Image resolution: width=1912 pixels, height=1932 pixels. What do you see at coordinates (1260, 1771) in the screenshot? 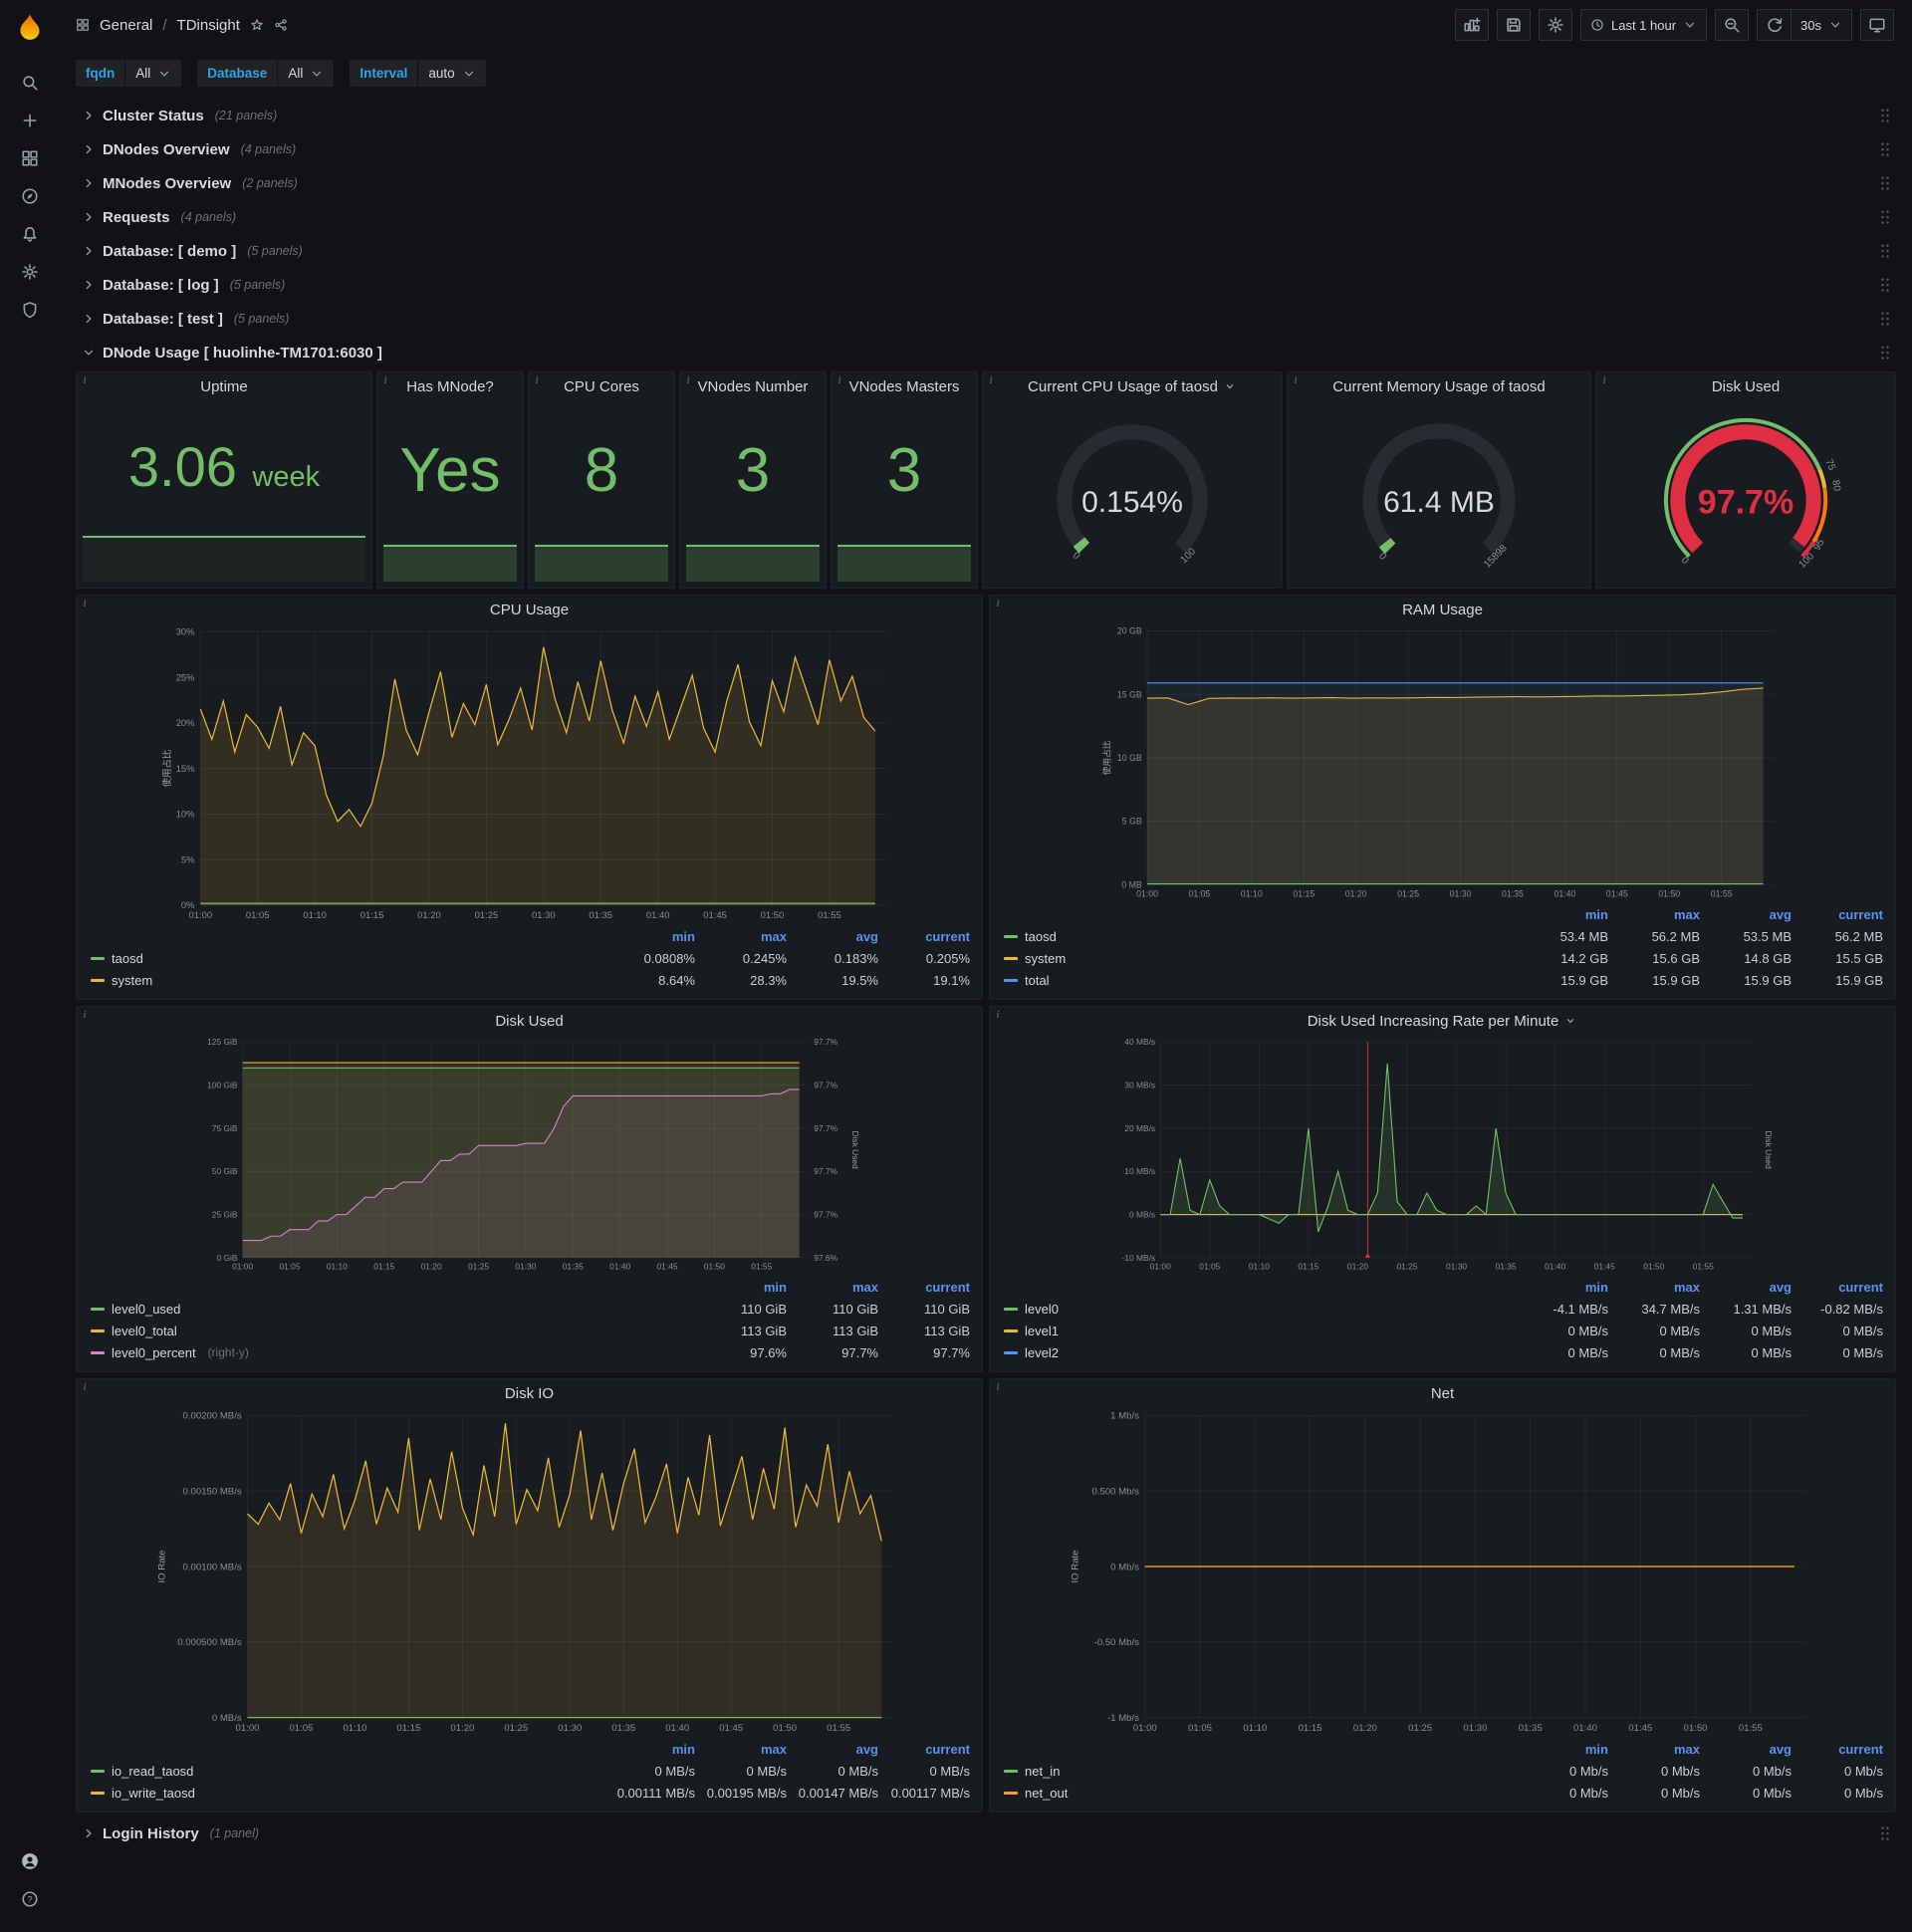
I see `series-name: net_in` at bounding box center [1260, 1771].